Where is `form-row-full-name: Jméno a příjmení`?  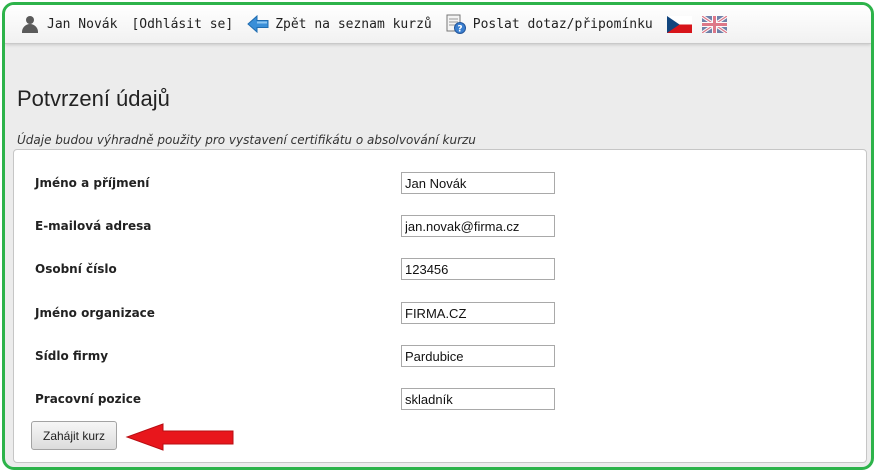
form-row-full-name: Jméno a příjmení is located at coordinates (440, 184).